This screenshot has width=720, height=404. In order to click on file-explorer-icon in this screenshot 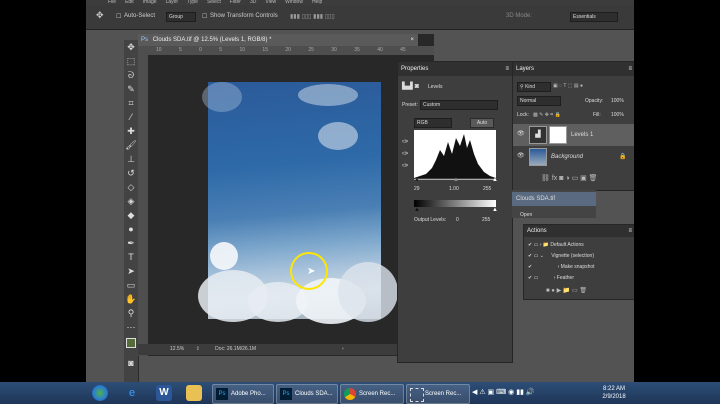, I will do `click(194, 393)`.